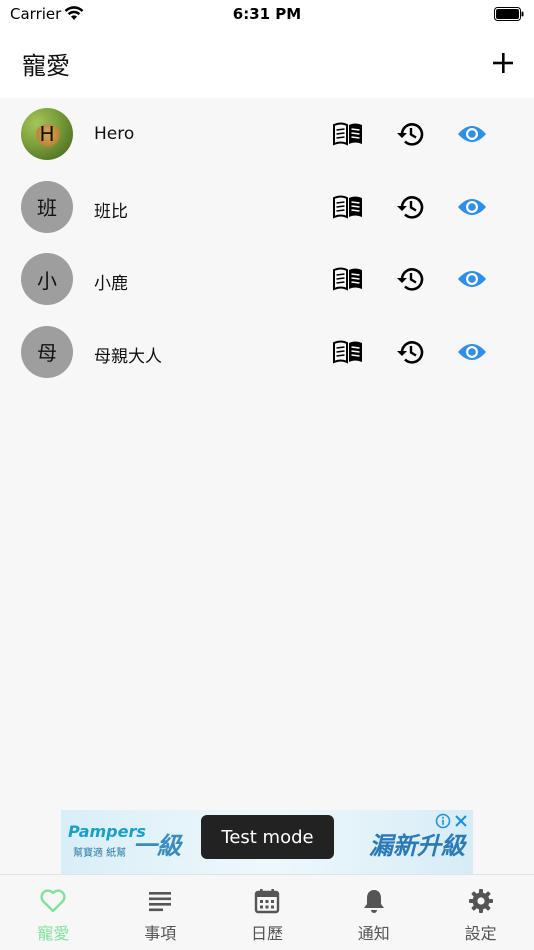 The height and width of the screenshot is (950, 534). What do you see at coordinates (53, 933) in the screenshot?
I see `tab-label: 寵愛` at bounding box center [53, 933].